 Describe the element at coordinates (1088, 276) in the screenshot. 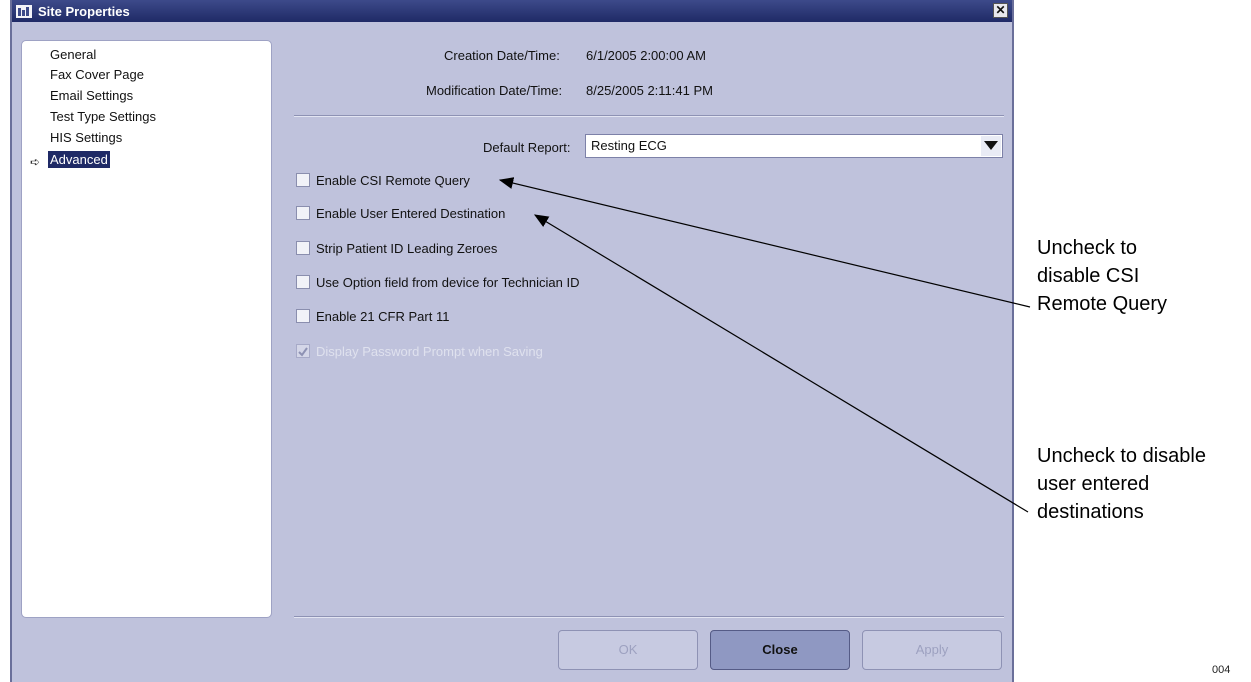

I see `annotation-line: disable CSI` at that location.